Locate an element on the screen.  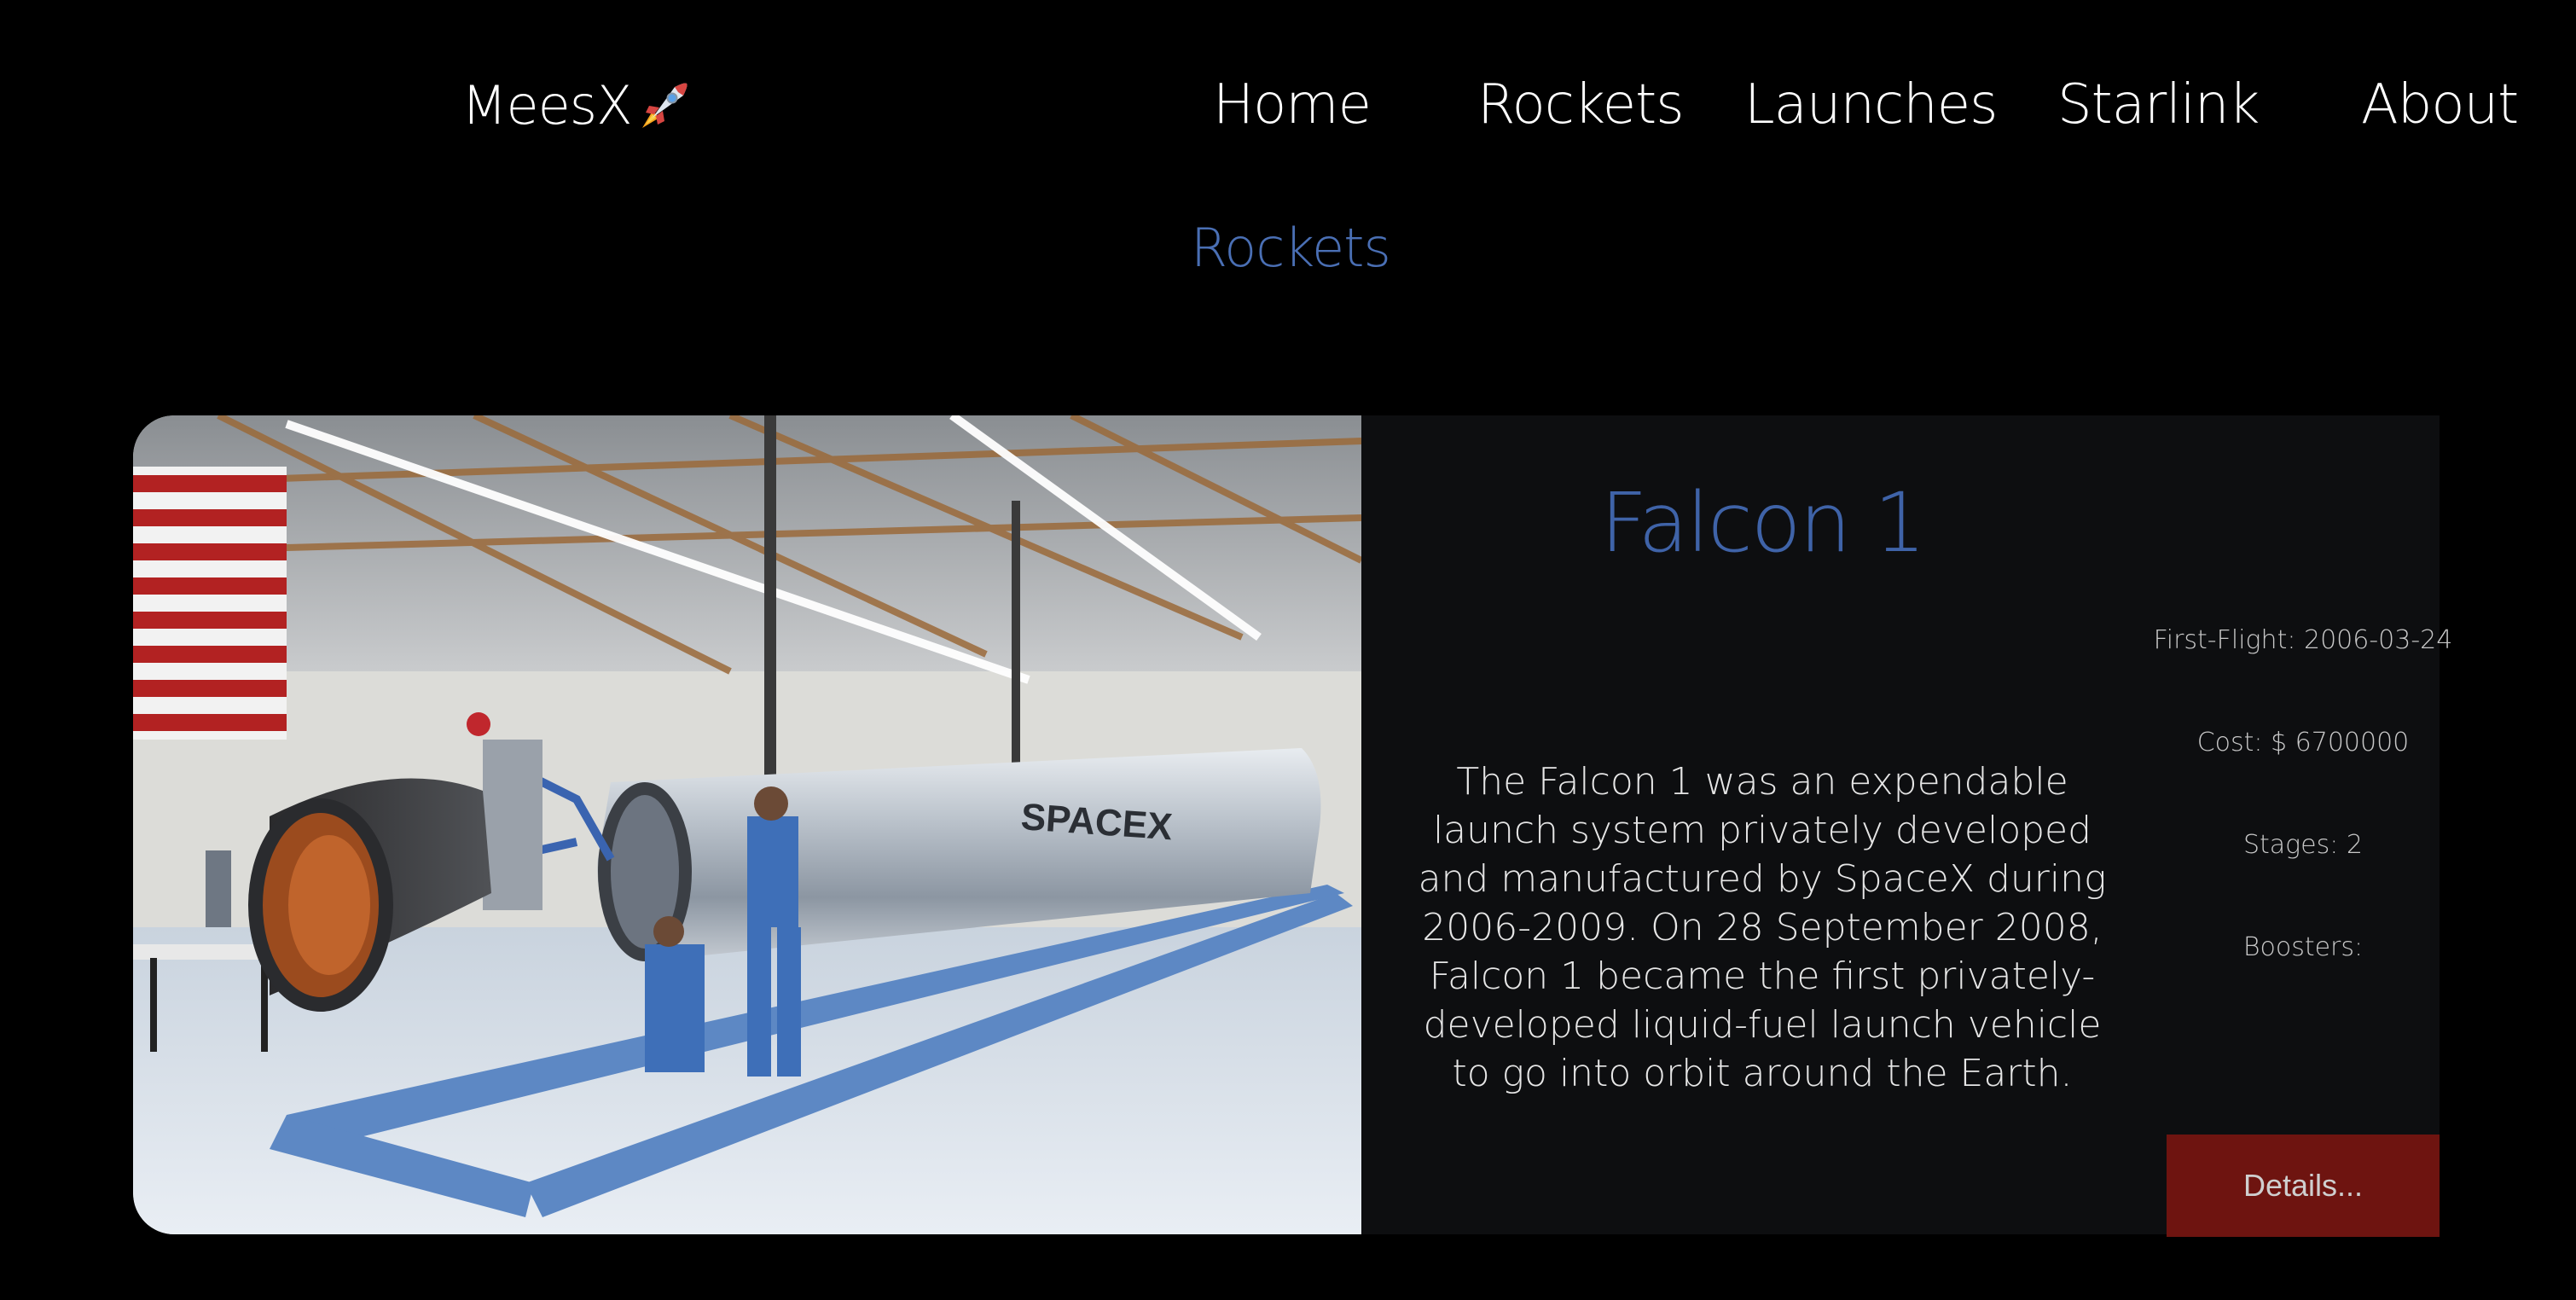
nav-link-starlink: Starlink is located at coordinates (2158, 105).